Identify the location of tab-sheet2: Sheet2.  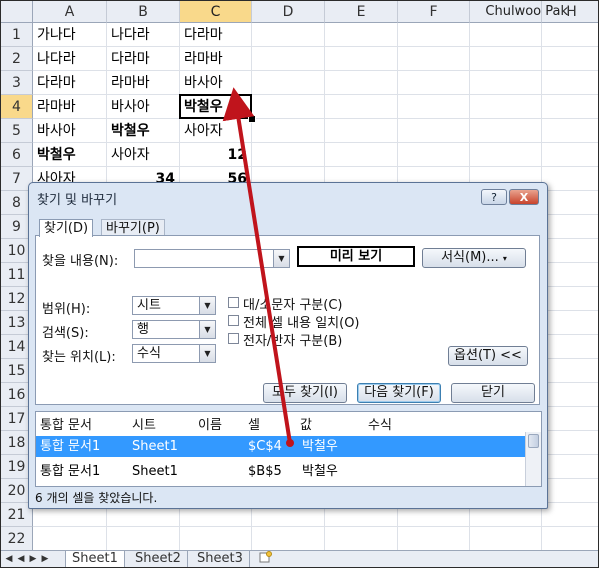
(158, 559).